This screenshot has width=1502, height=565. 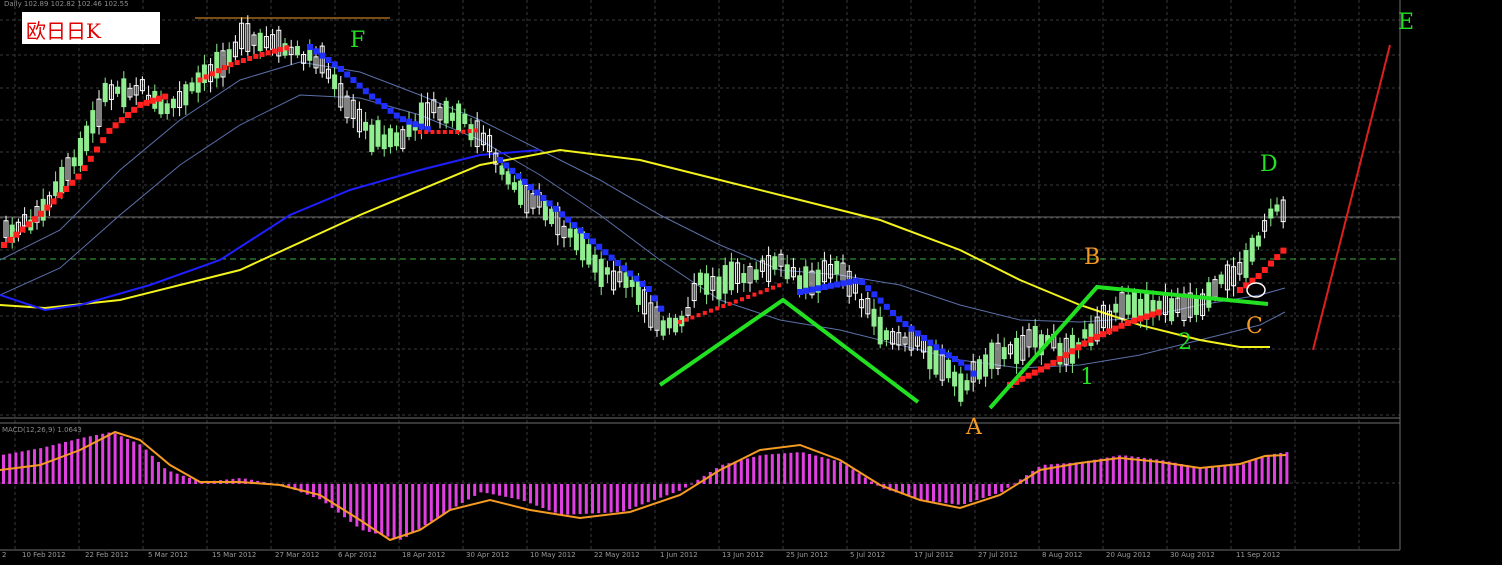 I want to click on x-tick-label: 27 Jul 2012, so click(x=998, y=555).